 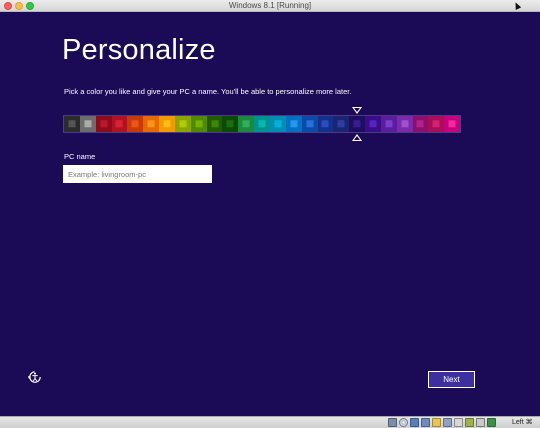 I want to click on display-icon, so click(x=447, y=422).